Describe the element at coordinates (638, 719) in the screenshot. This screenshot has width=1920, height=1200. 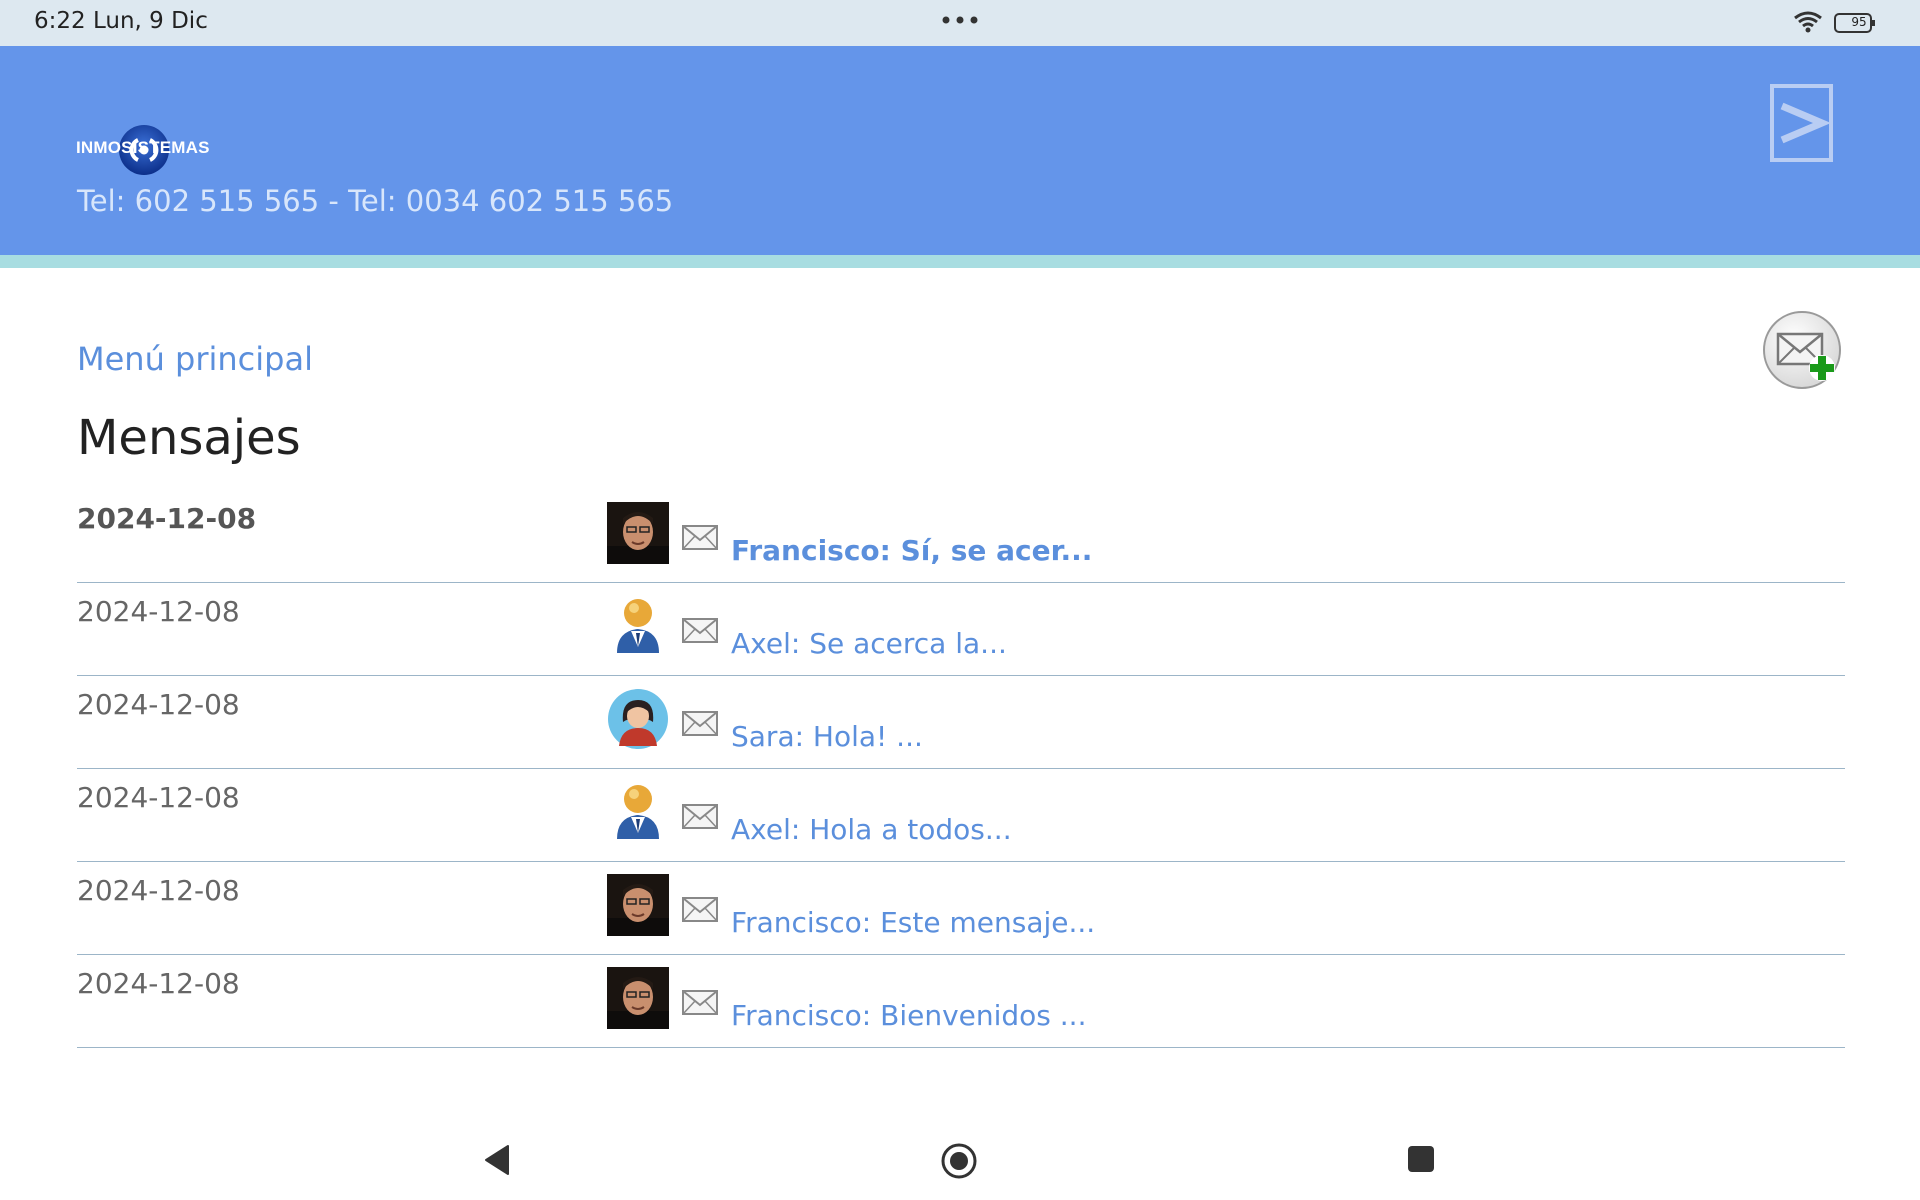
I see `woman-avatar-icon` at that location.